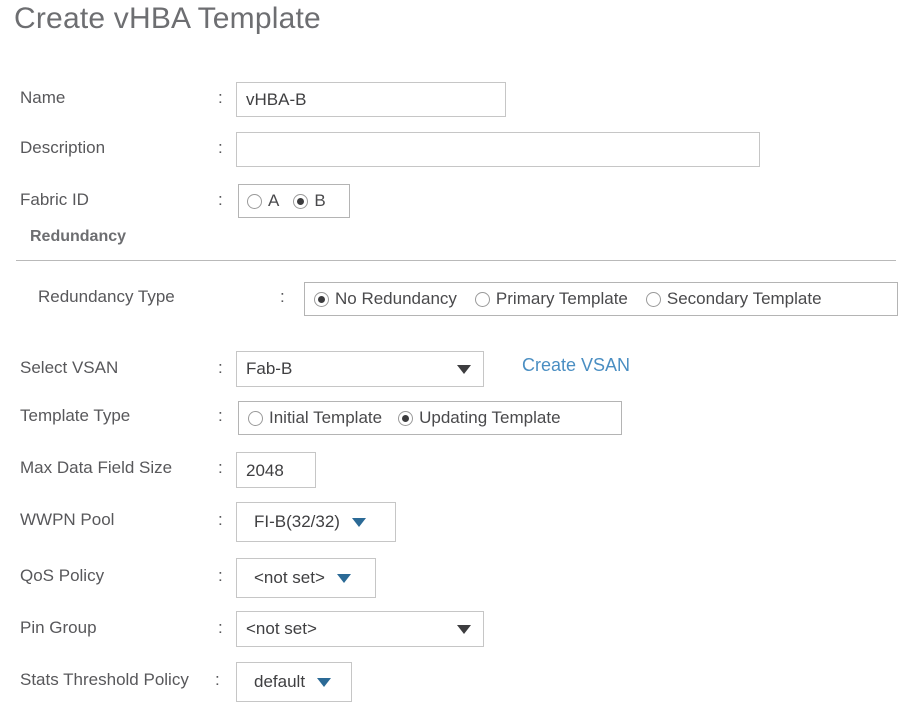 This screenshot has width=906, height=711. Describe the element at coordinates (276, 99) in the screenshot. I see `name-input-value: vHBA-B` at that location.